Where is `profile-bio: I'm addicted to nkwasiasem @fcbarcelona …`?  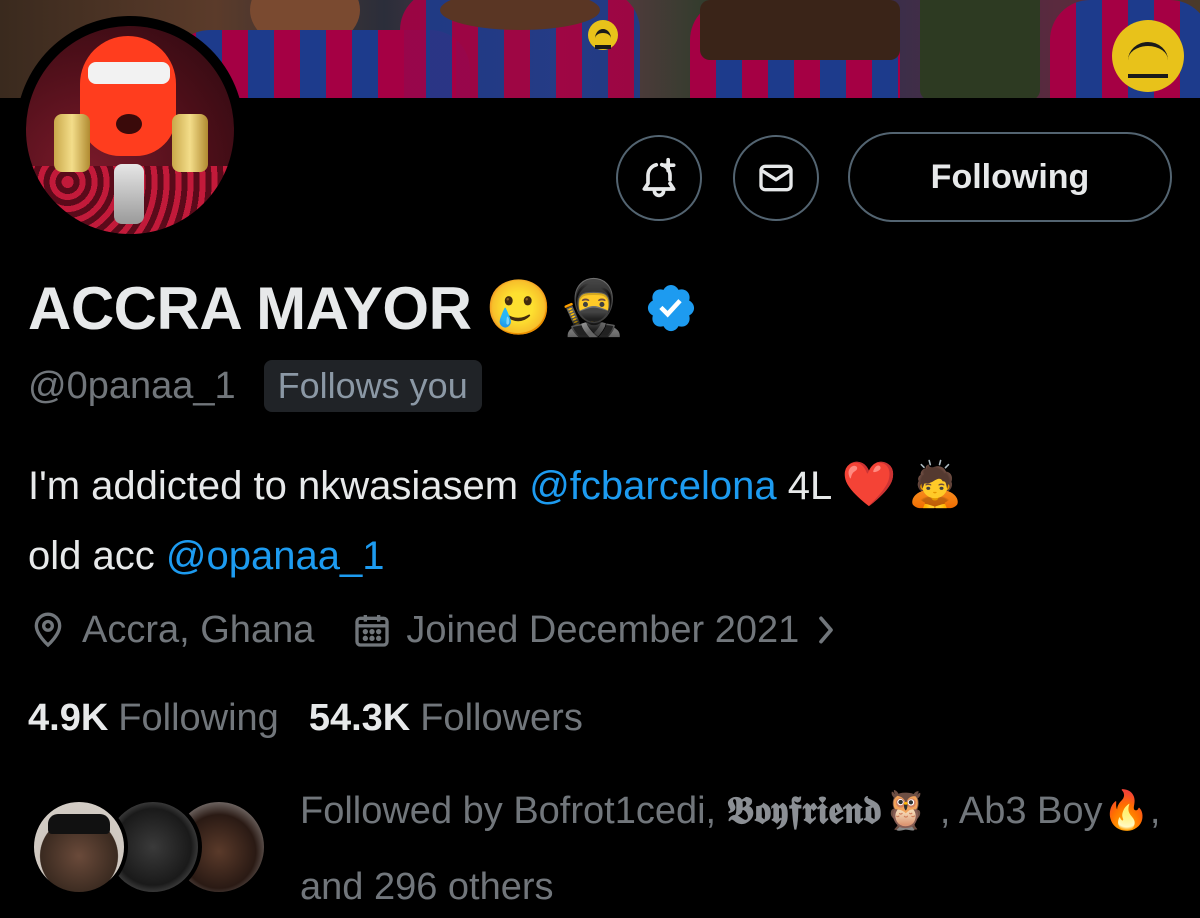 profile-bio: I'm addicted to nkwasiasem @fcbarcelona … is located at coordinates (603, 520).